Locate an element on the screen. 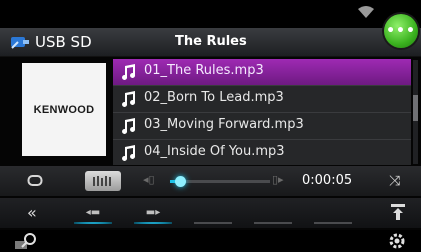 Image resolution: width=421 pixels, height=252 pixels. collapse-icon: « is located at coordinates (32, 212).